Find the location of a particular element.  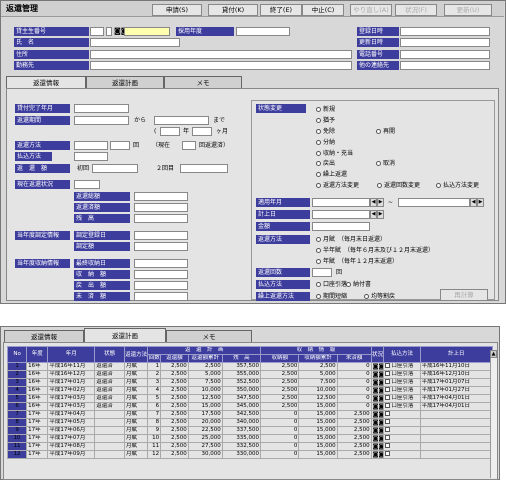

col-no: No is located at coordinates (17, 354).